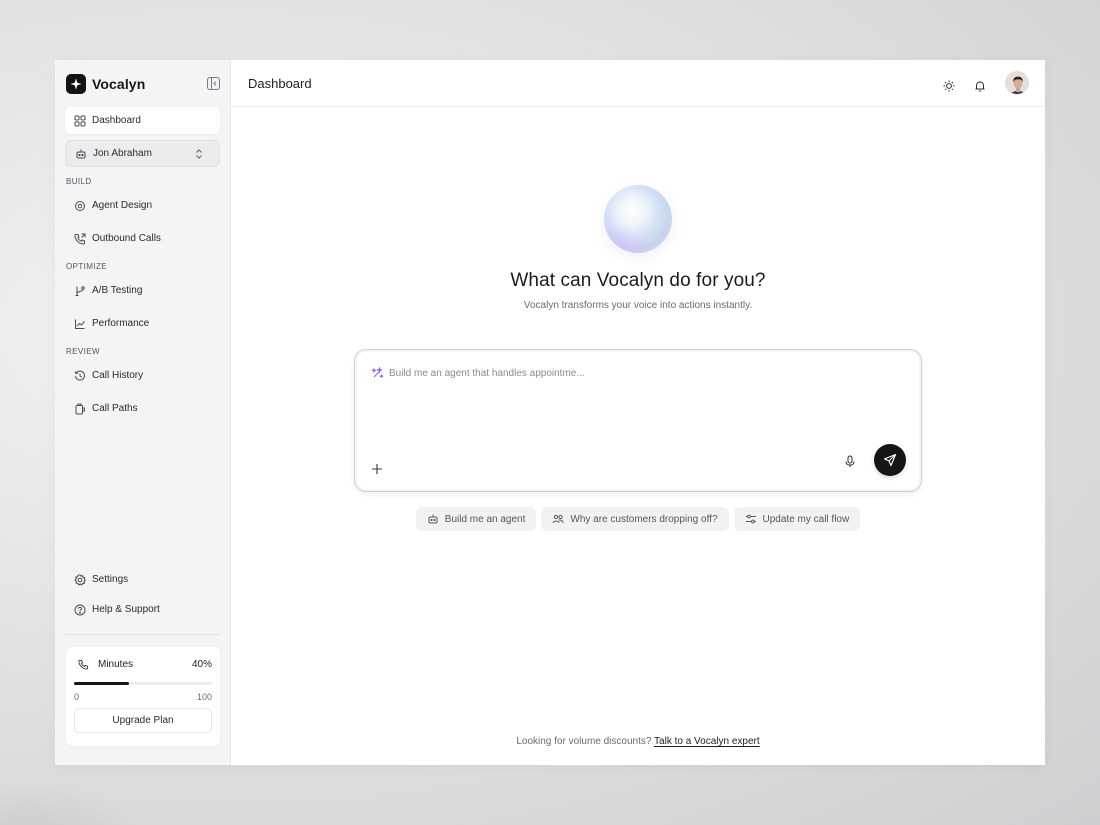 This screenshot has width=1100, height=825. I want to click on history-icon, so click(79, 375).